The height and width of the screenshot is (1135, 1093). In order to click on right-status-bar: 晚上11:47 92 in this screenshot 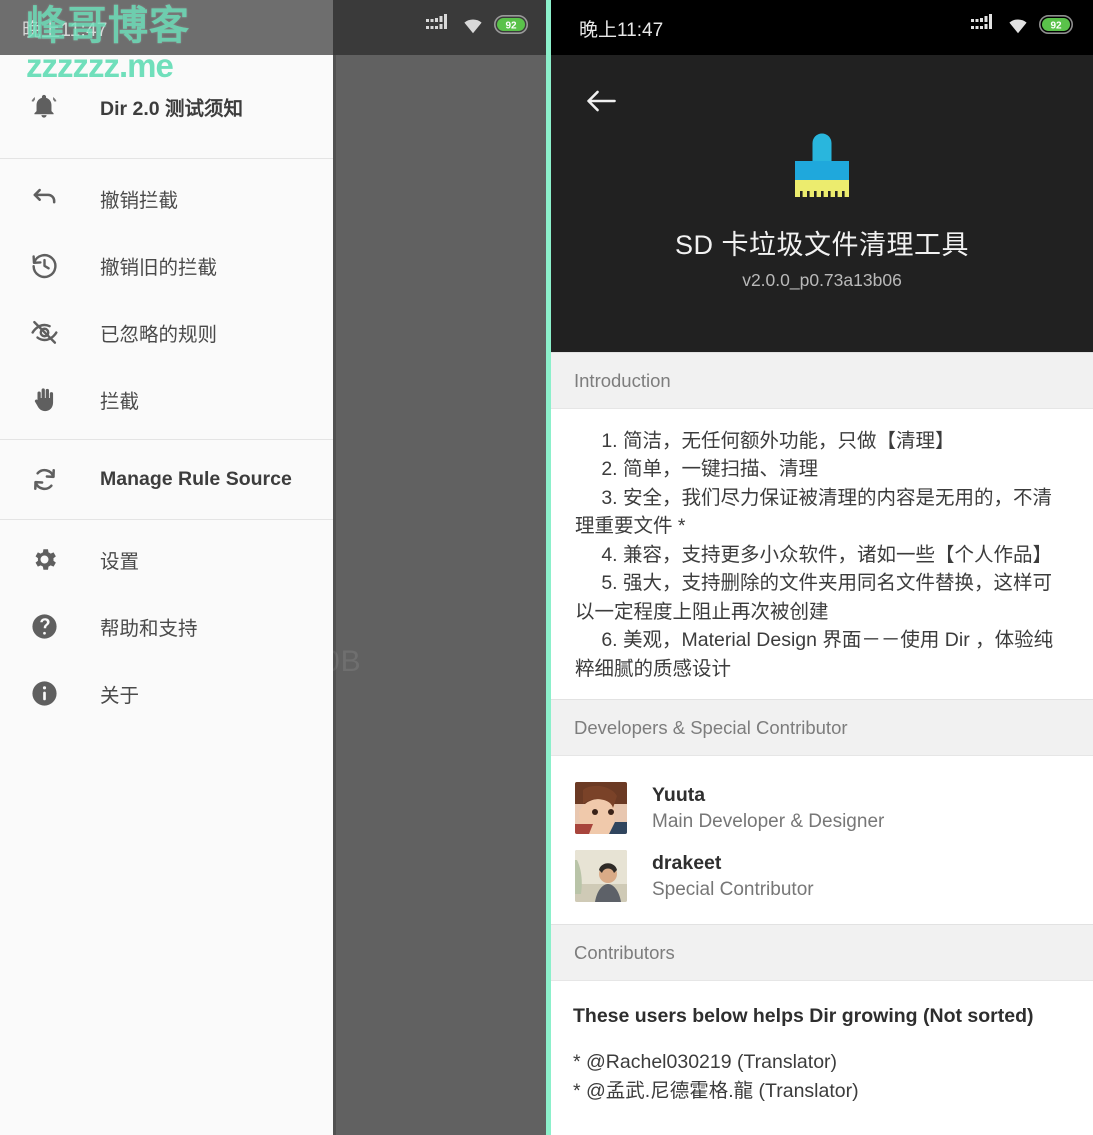, I will do `click(822, 27)`.